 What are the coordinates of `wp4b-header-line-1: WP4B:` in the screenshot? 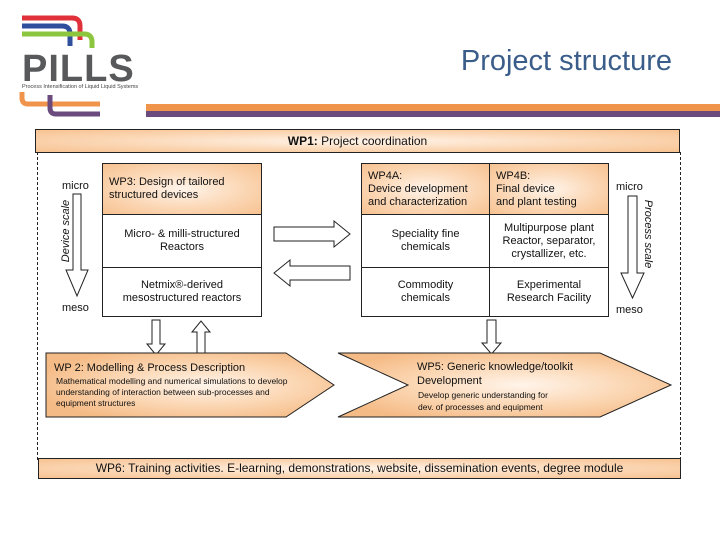 It's located at (513, 175).